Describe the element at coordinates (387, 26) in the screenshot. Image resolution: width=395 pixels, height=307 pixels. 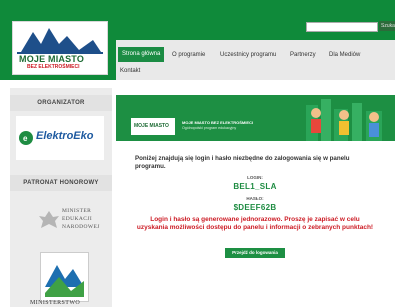
I see `search-button: Szuka` at that location.